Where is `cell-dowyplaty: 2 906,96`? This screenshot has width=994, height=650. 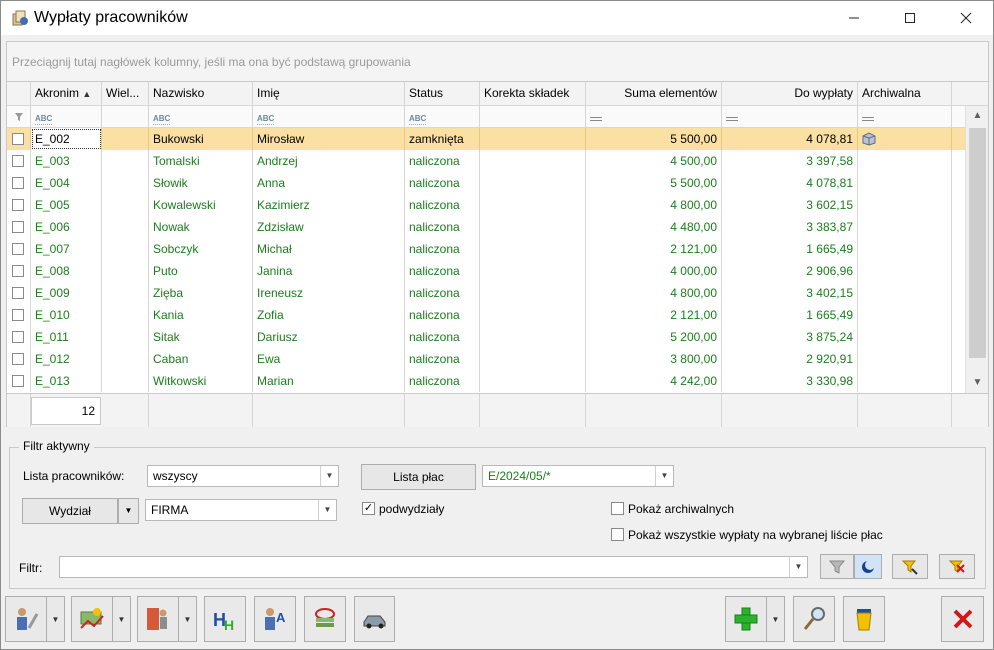
cell-dowyplaty: 2 906,96 is located at coordinates (790, 271).